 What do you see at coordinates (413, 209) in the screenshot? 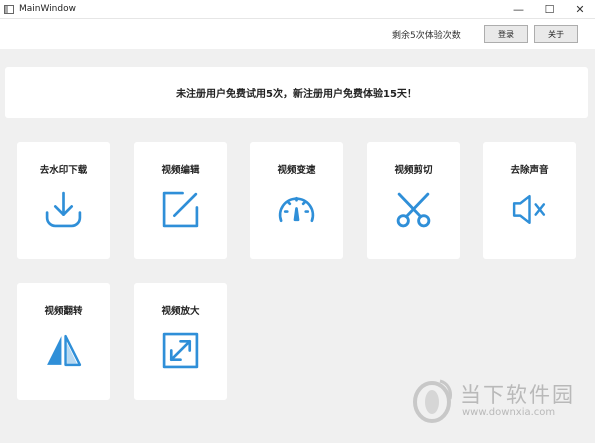
I see `scissors-icon` at bounding box center [413, 209].